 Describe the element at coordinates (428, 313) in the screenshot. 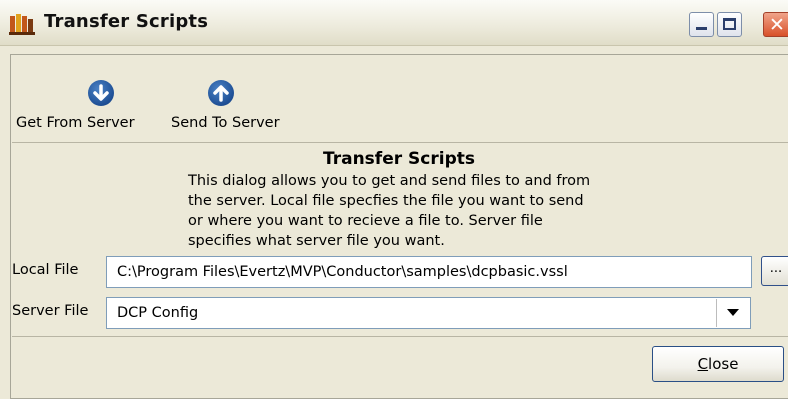

I see `server-file-select: DCP Config` at that location.